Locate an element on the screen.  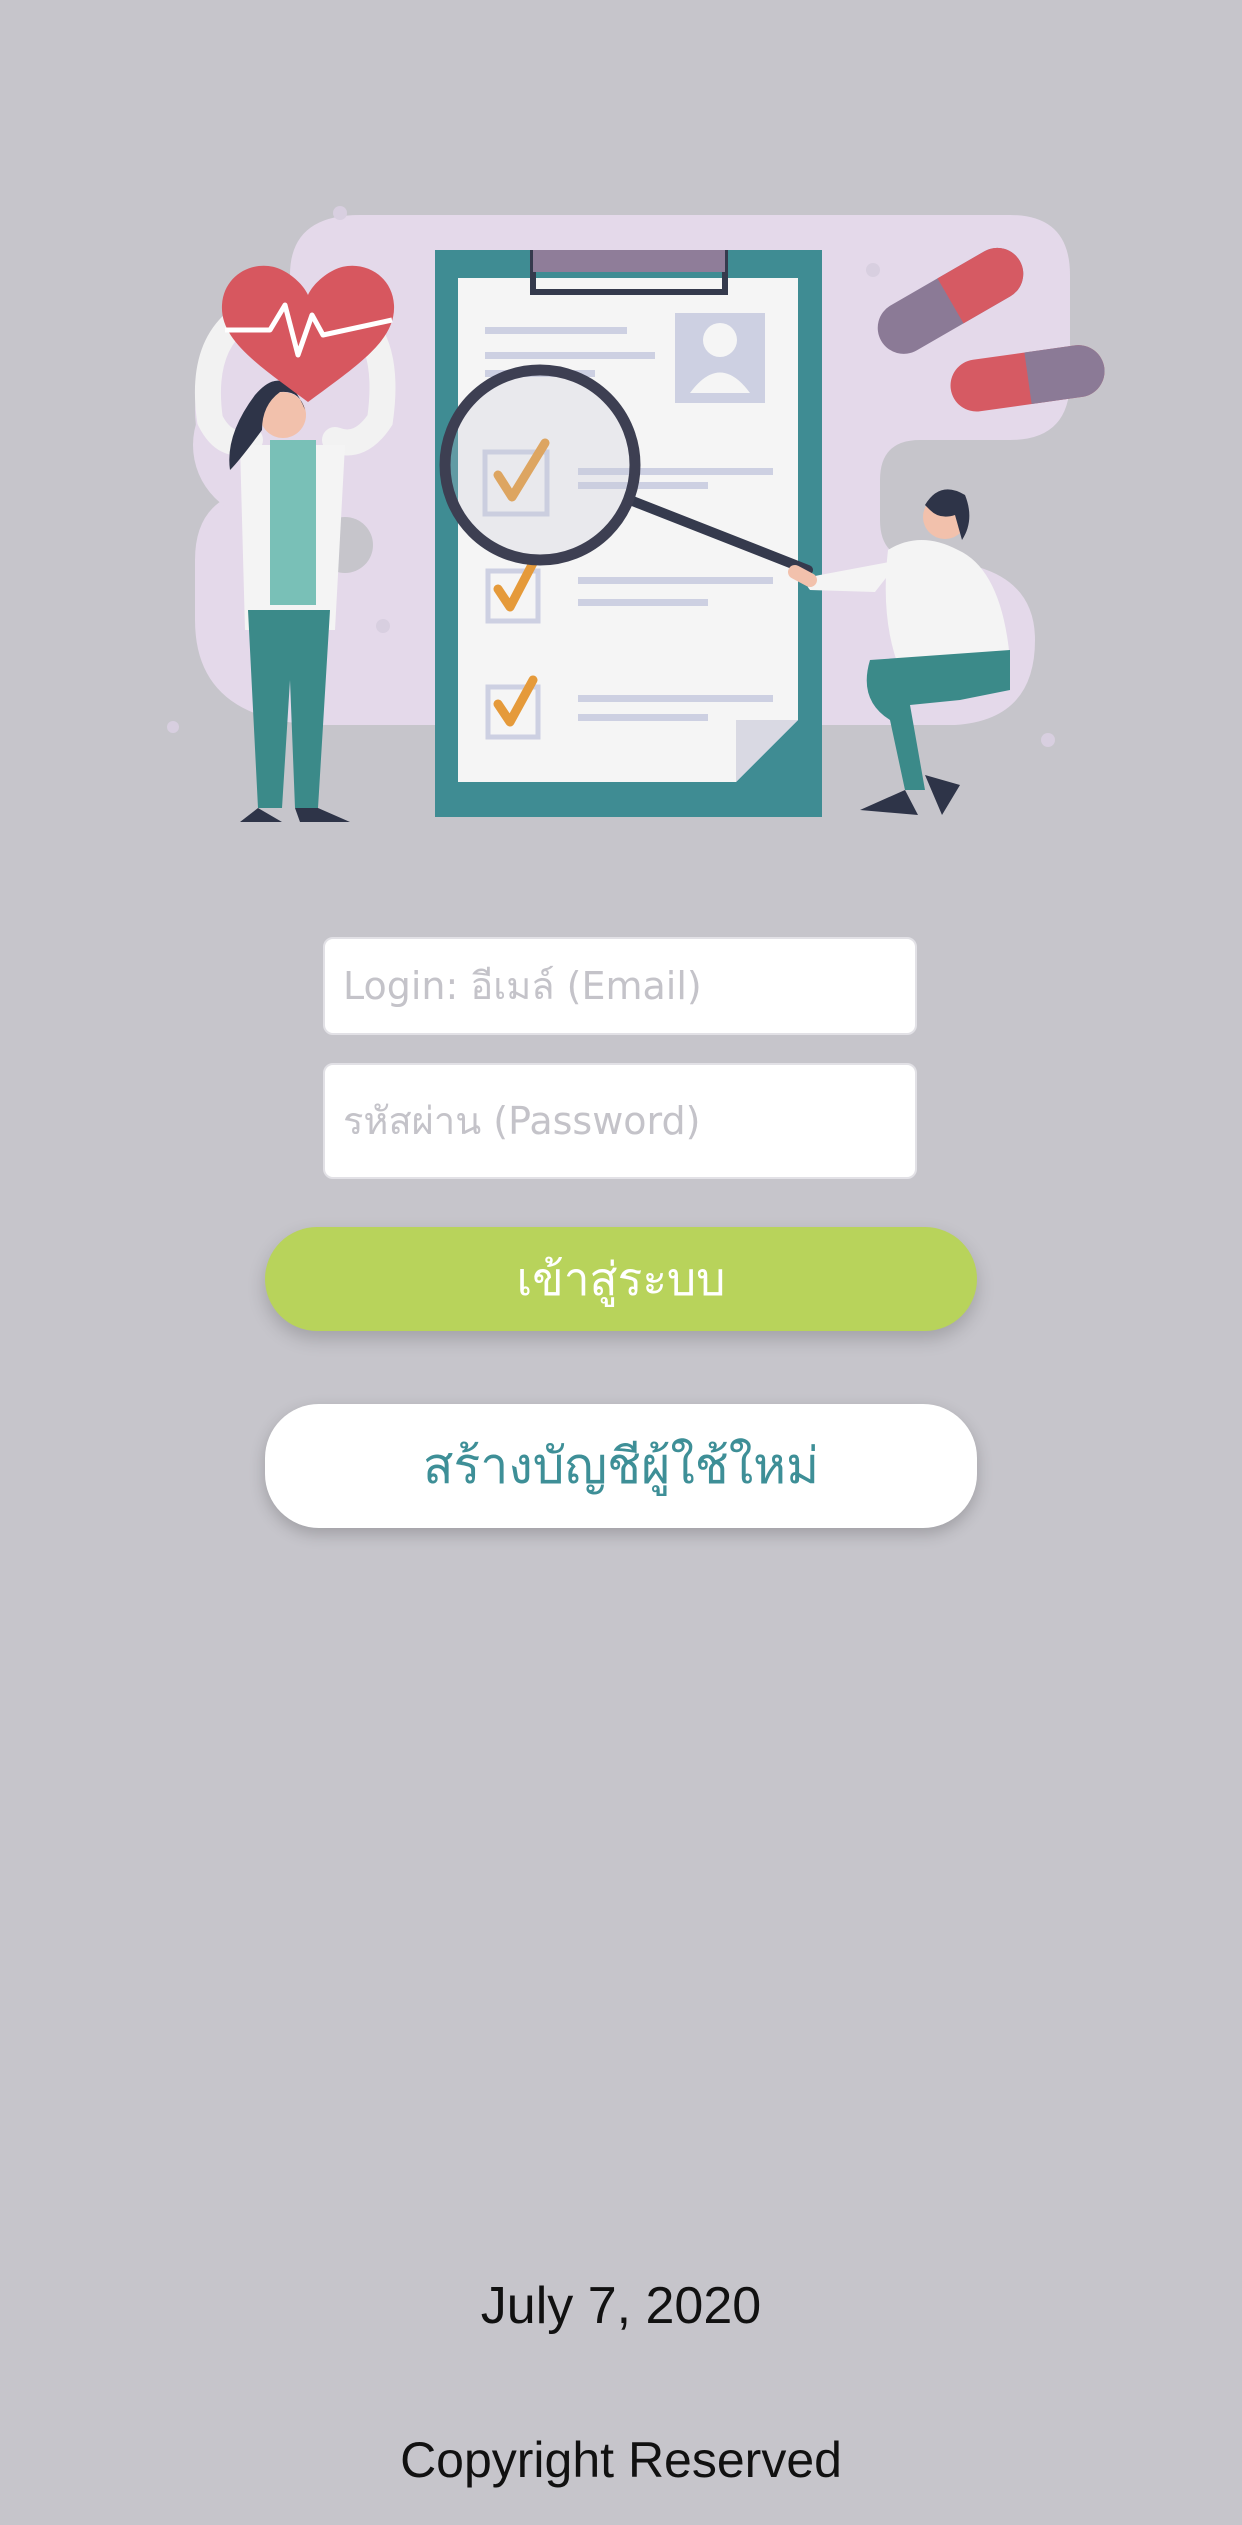
login-button: เข้าสู่ระบบ is located at coordinates (621, 1279).